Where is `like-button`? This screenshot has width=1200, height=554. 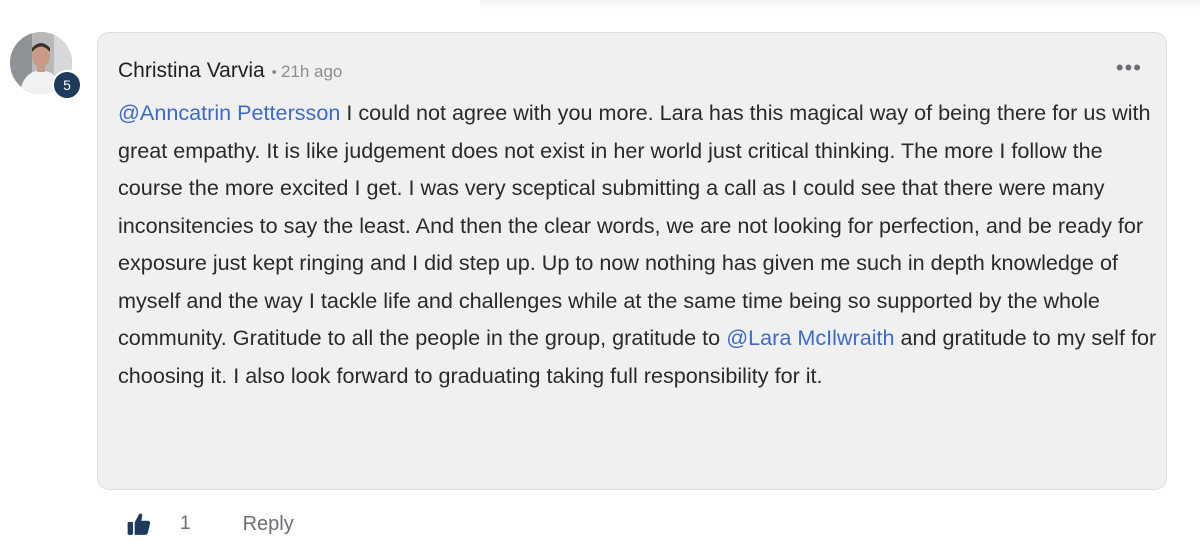
like-button is located at coordinates (139, 524).